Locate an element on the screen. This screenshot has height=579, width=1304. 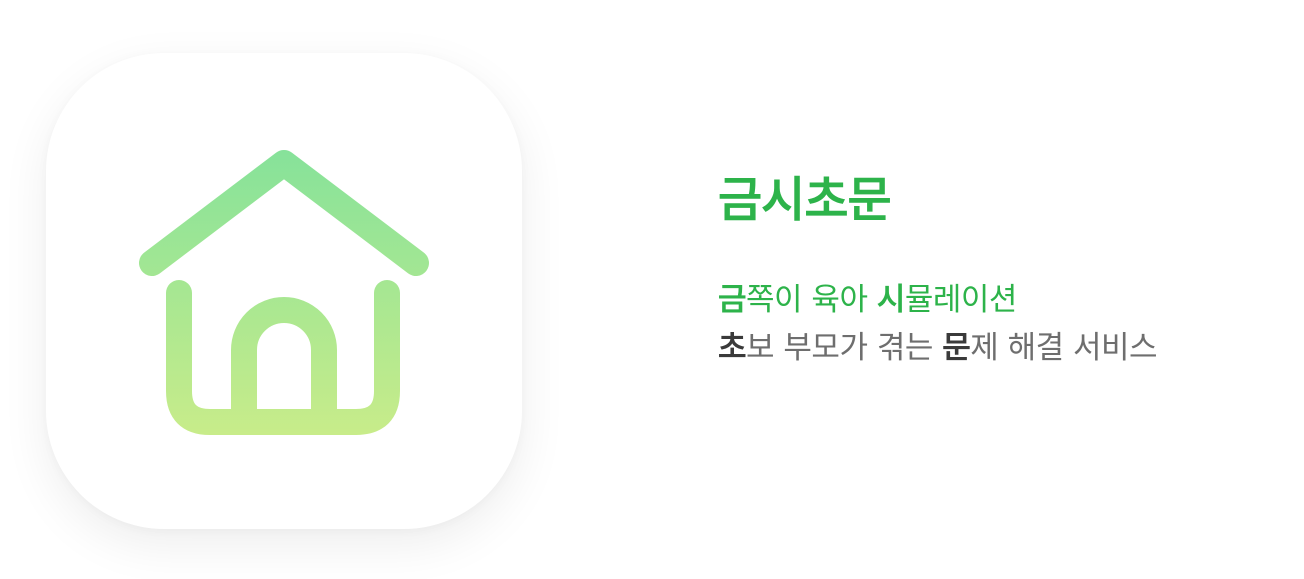
house-icon is located at coordinates (284, 292).